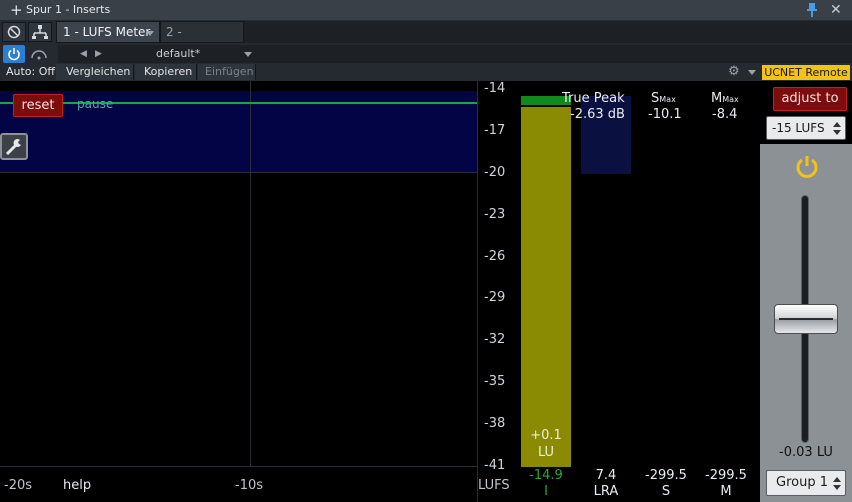  Describe the element at coordinates (734, 72) in the screenshot. I see `gear-icon: ⚙` at that location.